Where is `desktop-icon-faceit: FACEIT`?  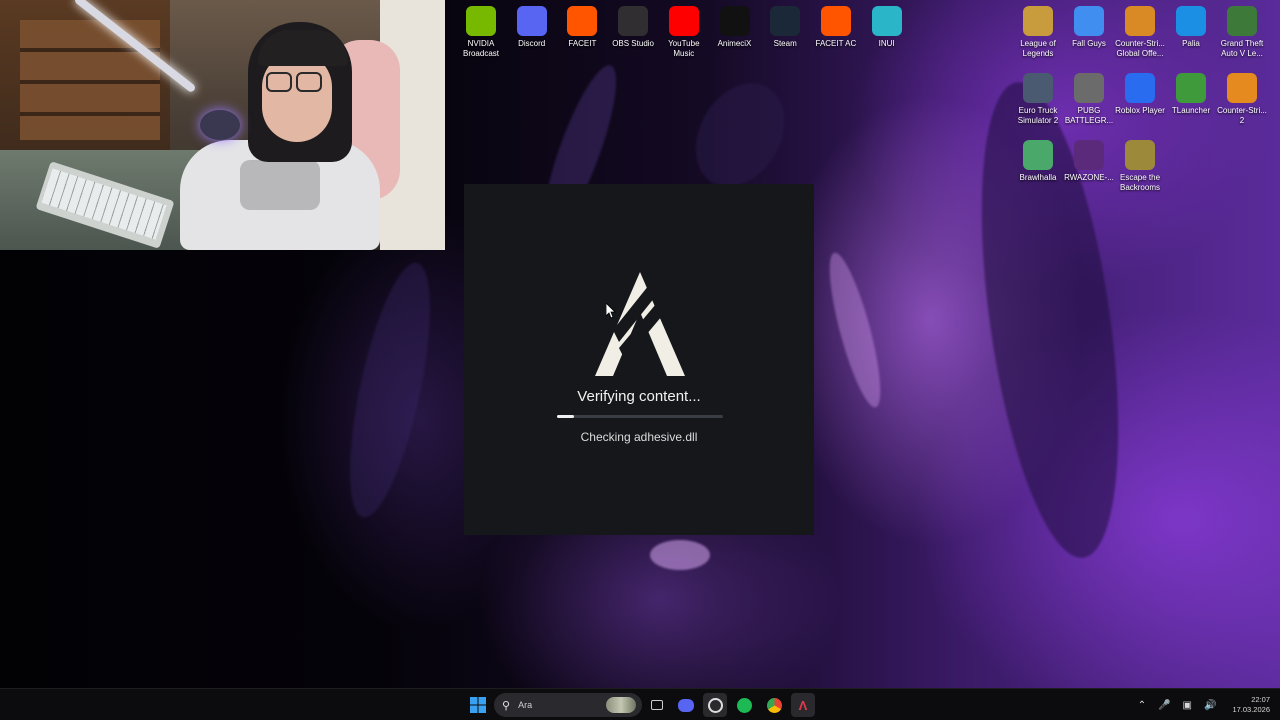 desktop-icon-faceit: FACEIT is located at coordinates (582, 25).